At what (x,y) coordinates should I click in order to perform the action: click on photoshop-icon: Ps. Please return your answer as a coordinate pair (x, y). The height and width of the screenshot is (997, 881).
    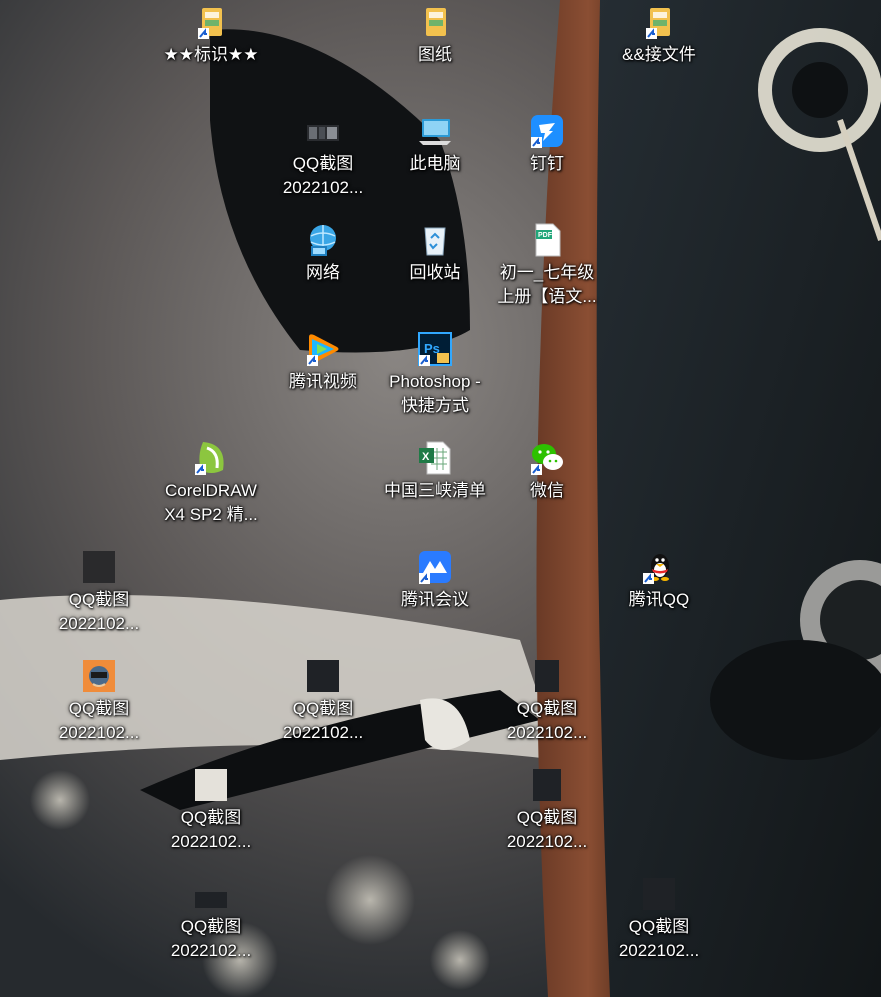
    Looking at the image, I should click on (435, 349).